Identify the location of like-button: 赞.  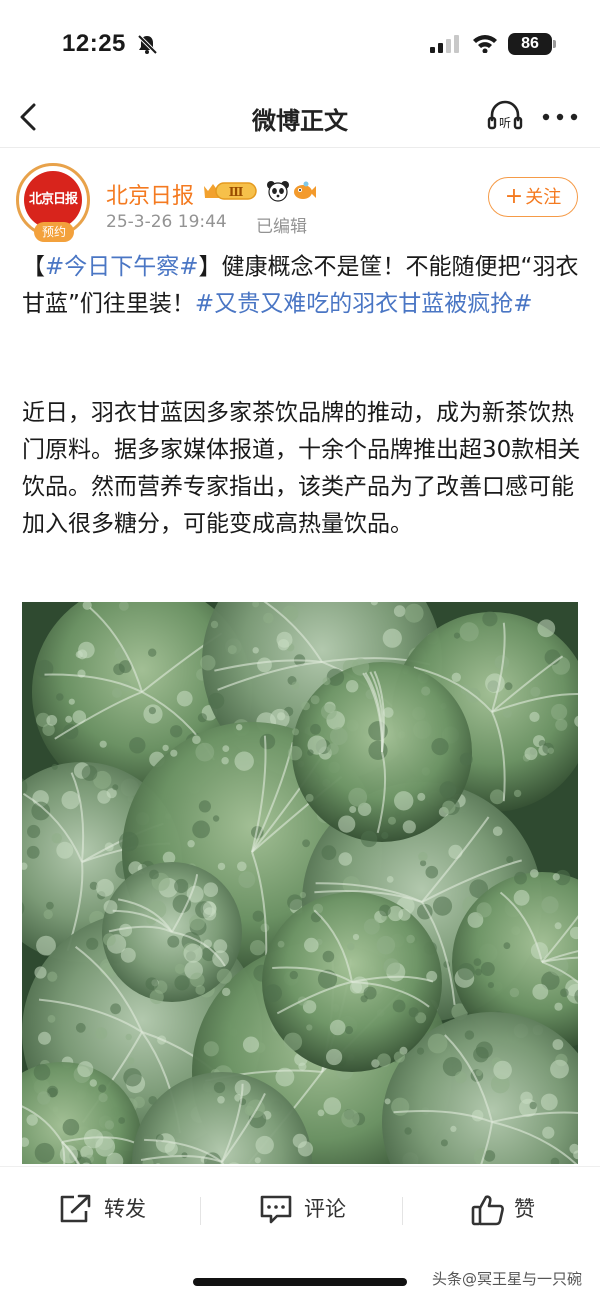
(515, 1209).